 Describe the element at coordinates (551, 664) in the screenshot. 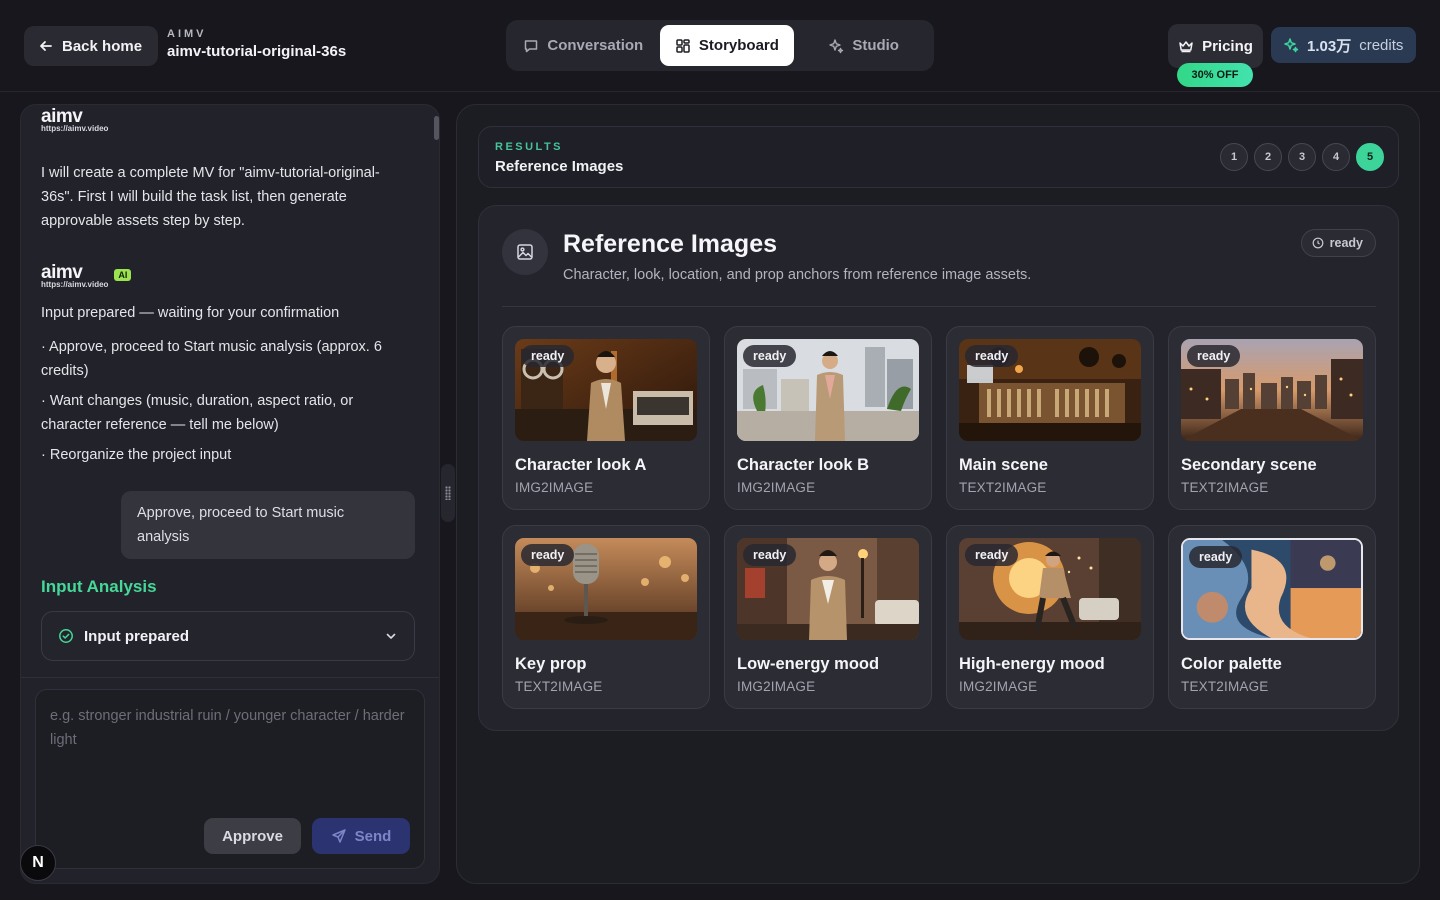

I see `reference-title: Key prop` at that location.